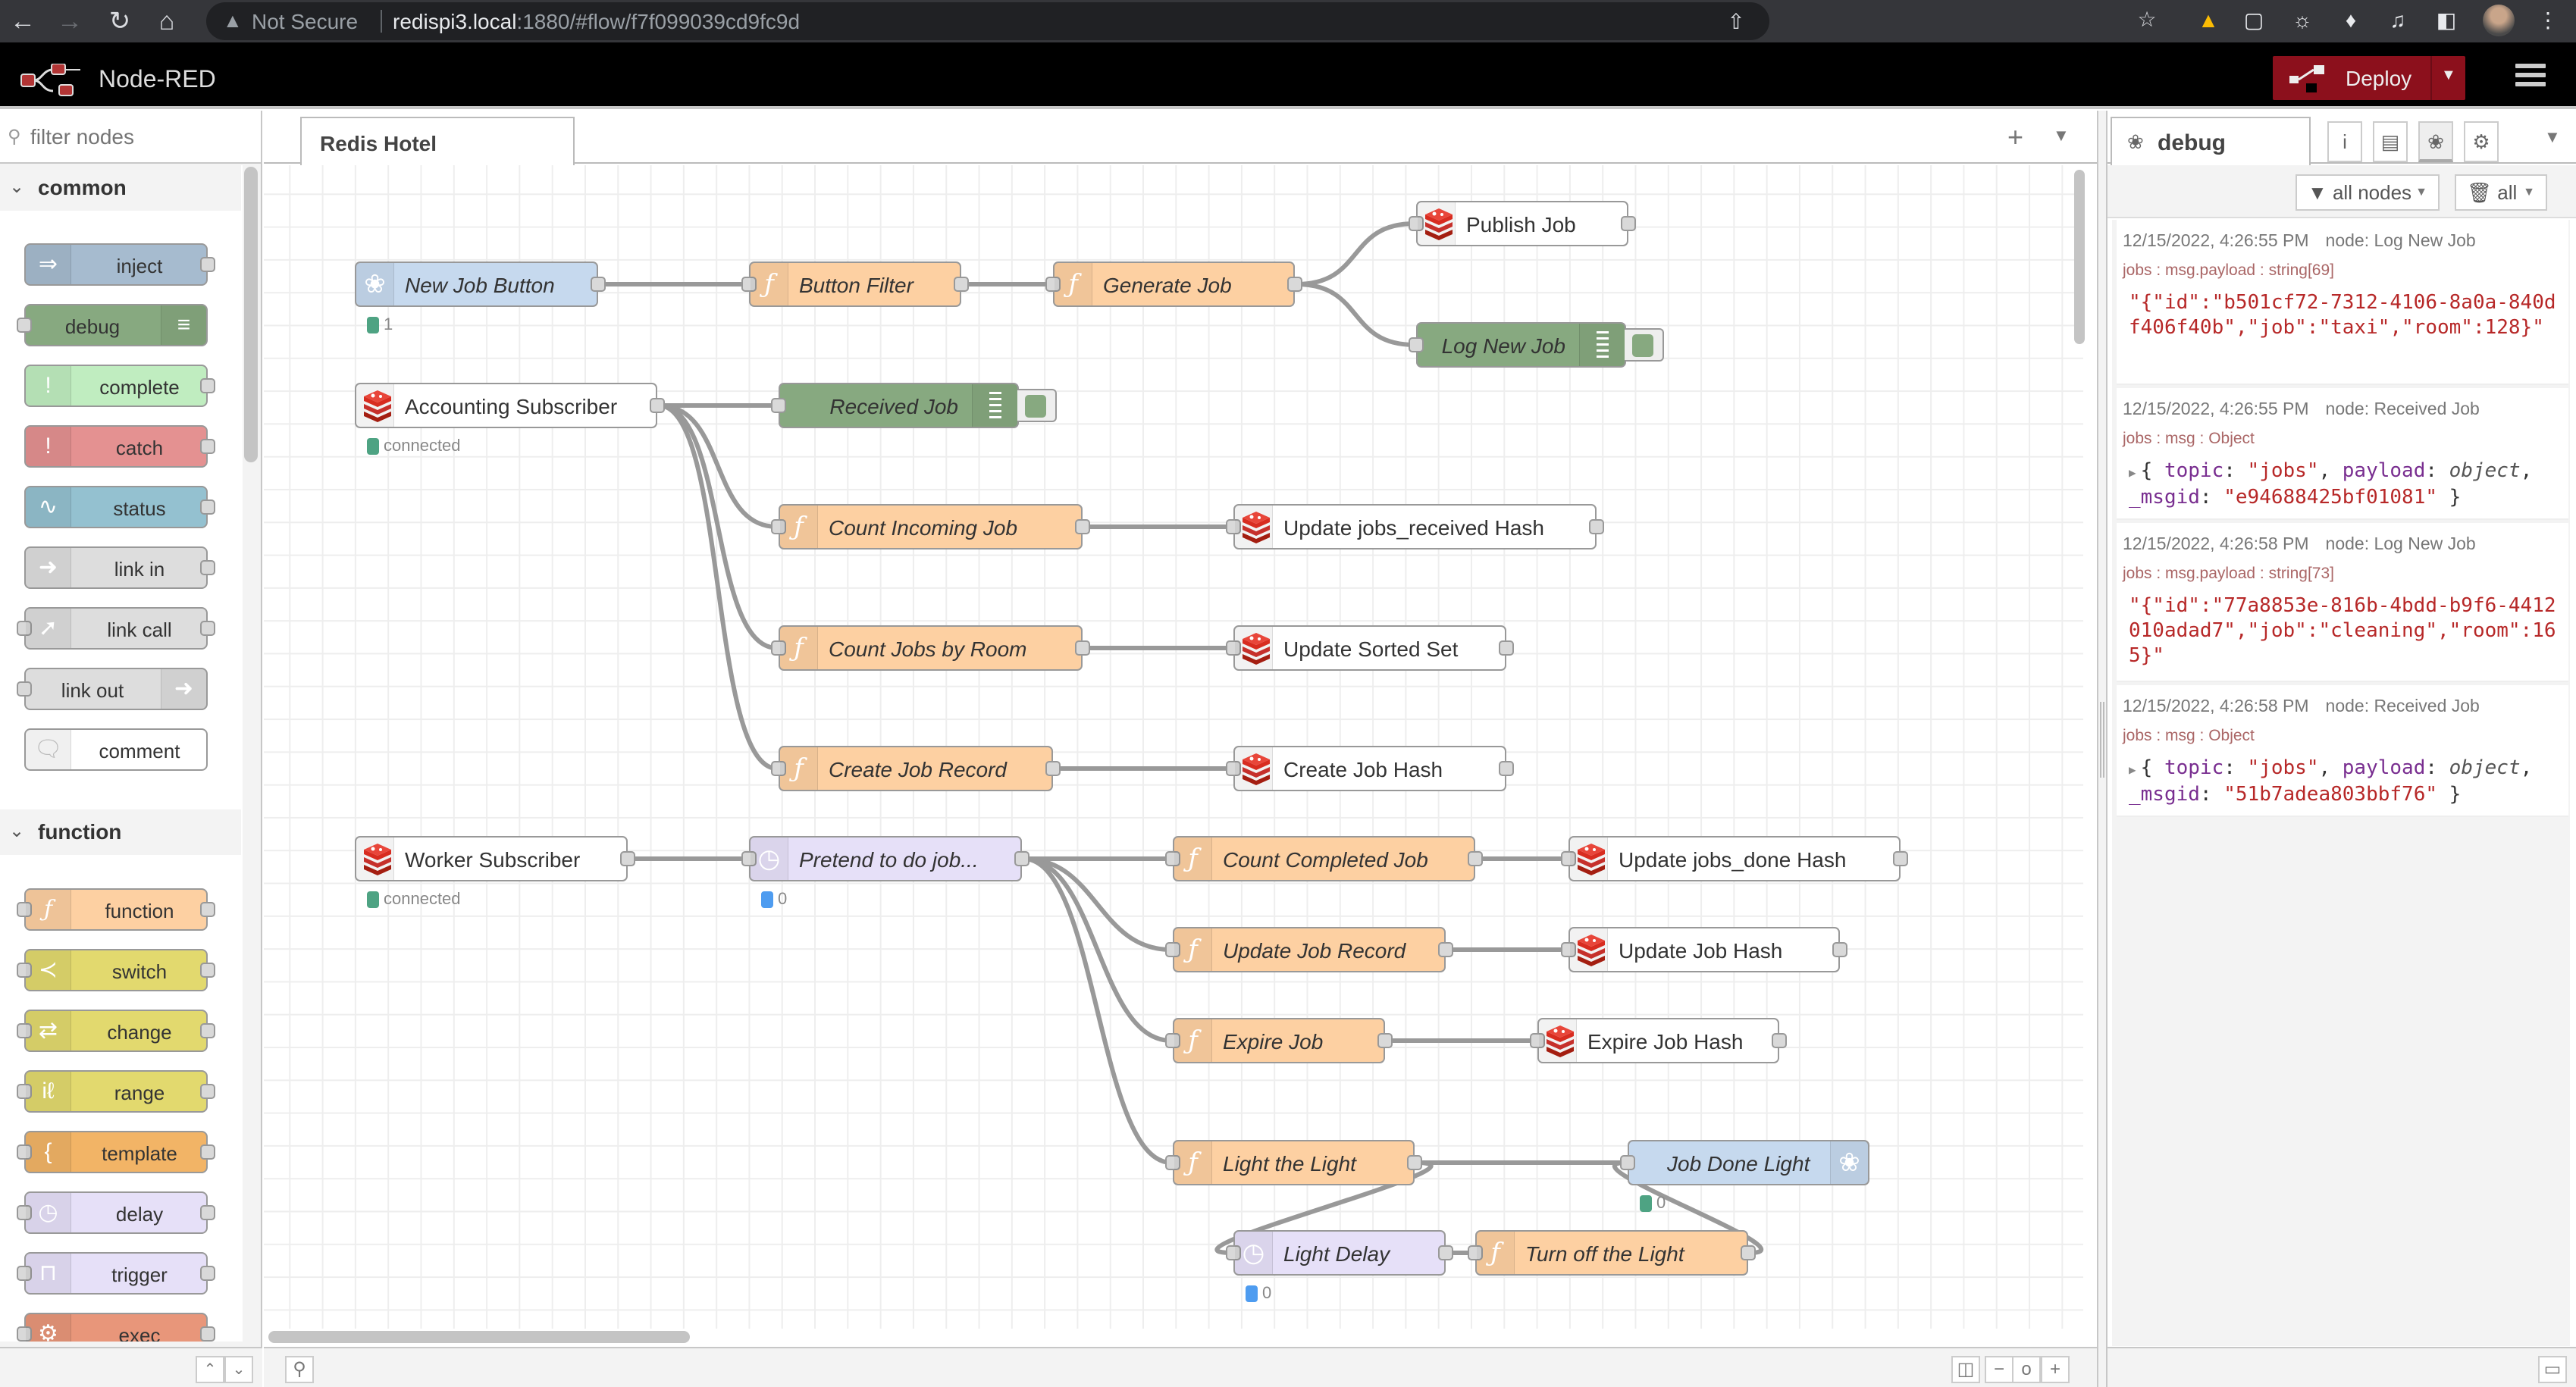 The width and height of the screenshot is (2576, 1387). Describe the element at coordinates (2481, 141) in the screenshot. I see `config-gear-icon: ⚙` at that location.